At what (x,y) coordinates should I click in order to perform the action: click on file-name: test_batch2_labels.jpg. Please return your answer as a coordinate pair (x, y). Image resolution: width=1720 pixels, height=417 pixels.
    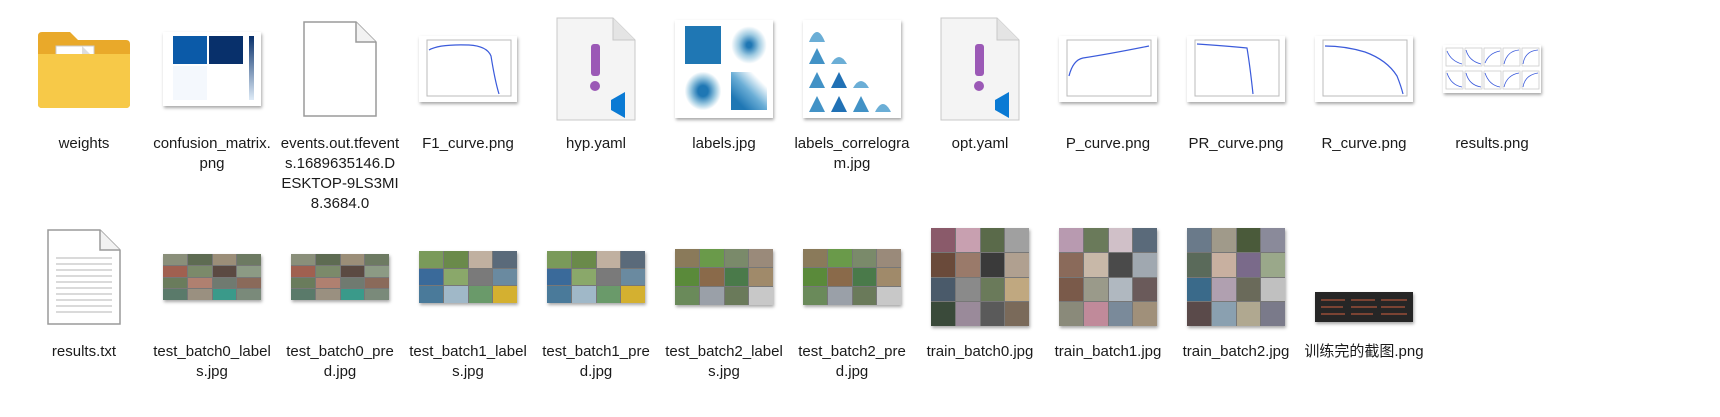
    Looking at the image, I should click on (724, 361).